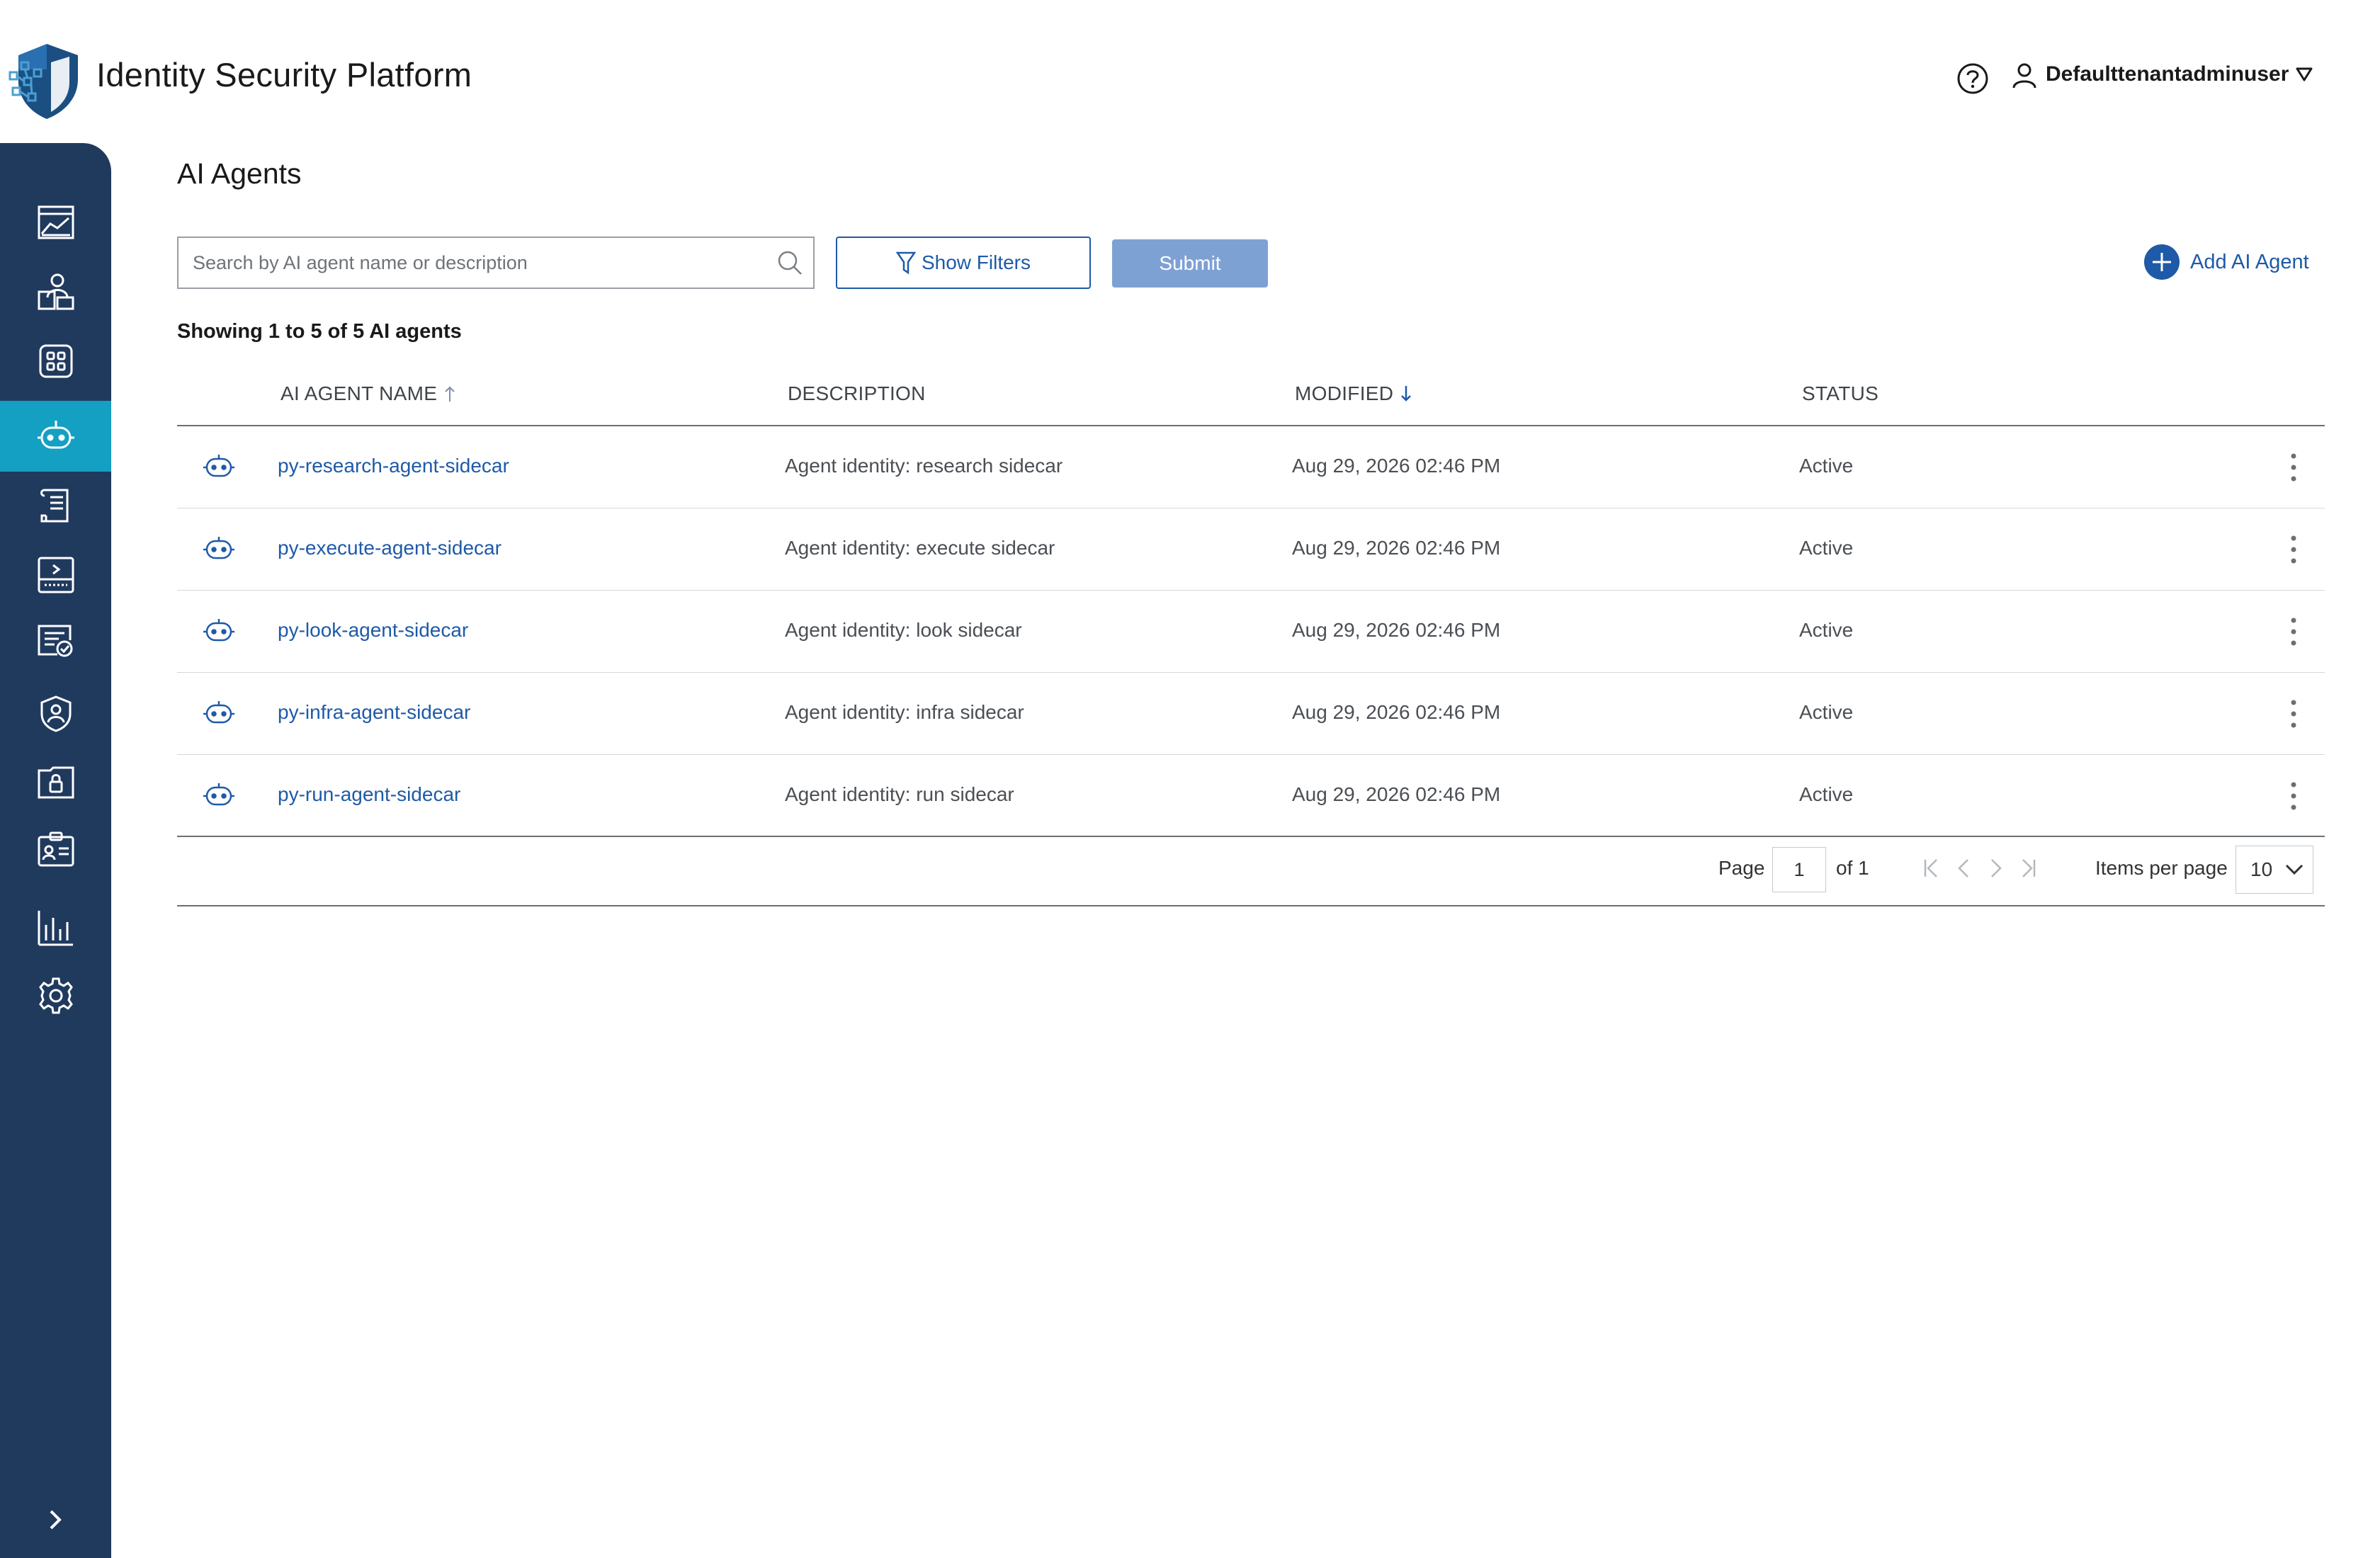 The width and height of the screenshot is (2380, 1558). I want to click on page-total-label: of 1, so click(1853, 868).